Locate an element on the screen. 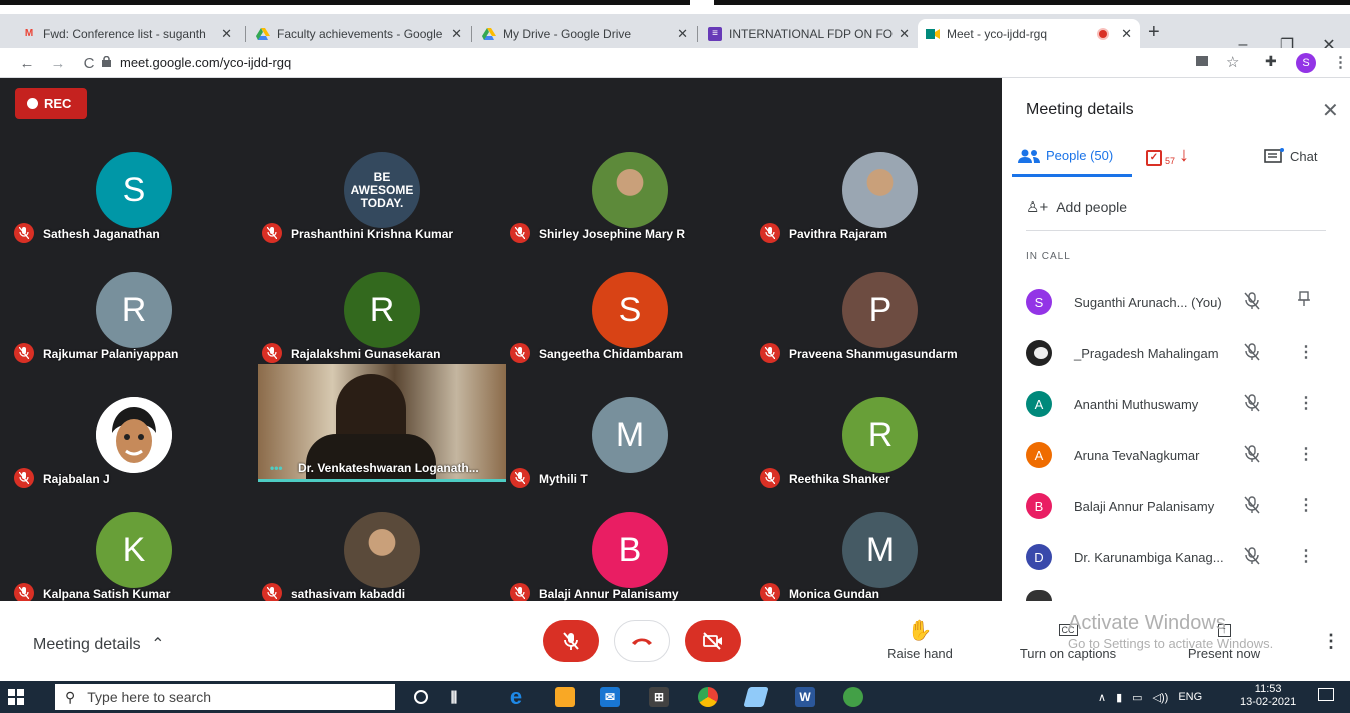 This screenshot has width=1350, height=713. network-icon: ▭ is located at coordinates (1137, 697).